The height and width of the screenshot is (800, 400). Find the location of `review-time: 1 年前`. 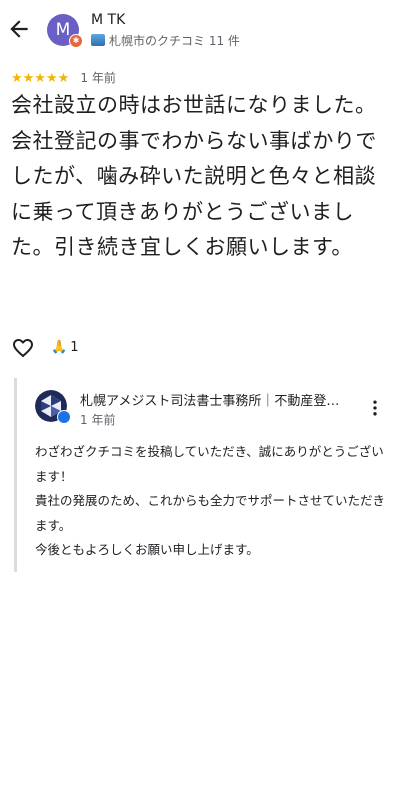

review-time: 1 年前 is located at coordinates (98, 78).